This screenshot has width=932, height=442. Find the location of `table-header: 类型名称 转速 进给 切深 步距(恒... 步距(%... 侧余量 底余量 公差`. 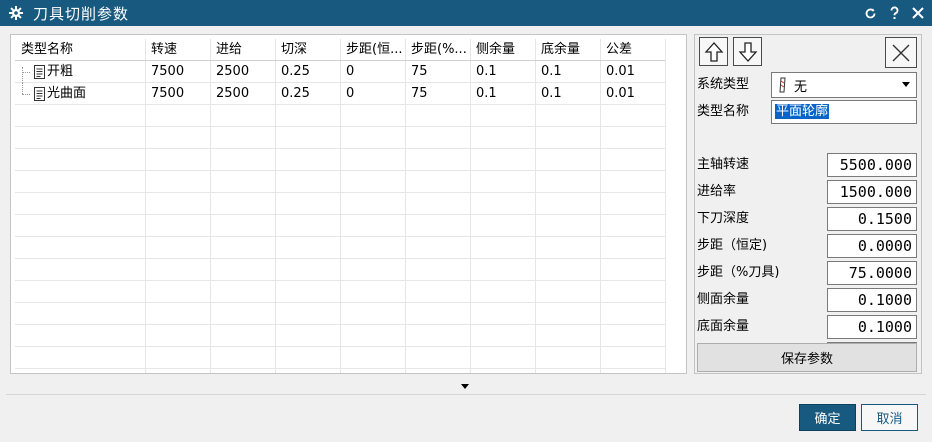

table-header: 类型名称 转速 进给 切深 步距(恒... 步距(%... 侧余量 底余量 公差 is located at coordinates (340, 50).